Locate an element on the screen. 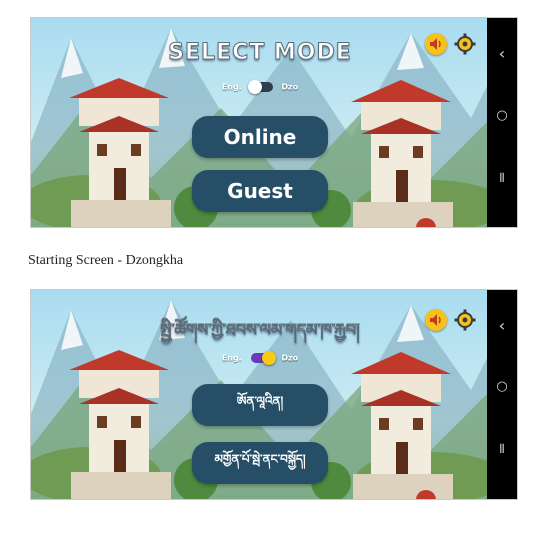  page-title: སྤྱི་ཚོགས་ཀྱི་ཐབས་ལམ་གདམ་ཁ་རྐྱབ། is located at coordinates (260, 330).